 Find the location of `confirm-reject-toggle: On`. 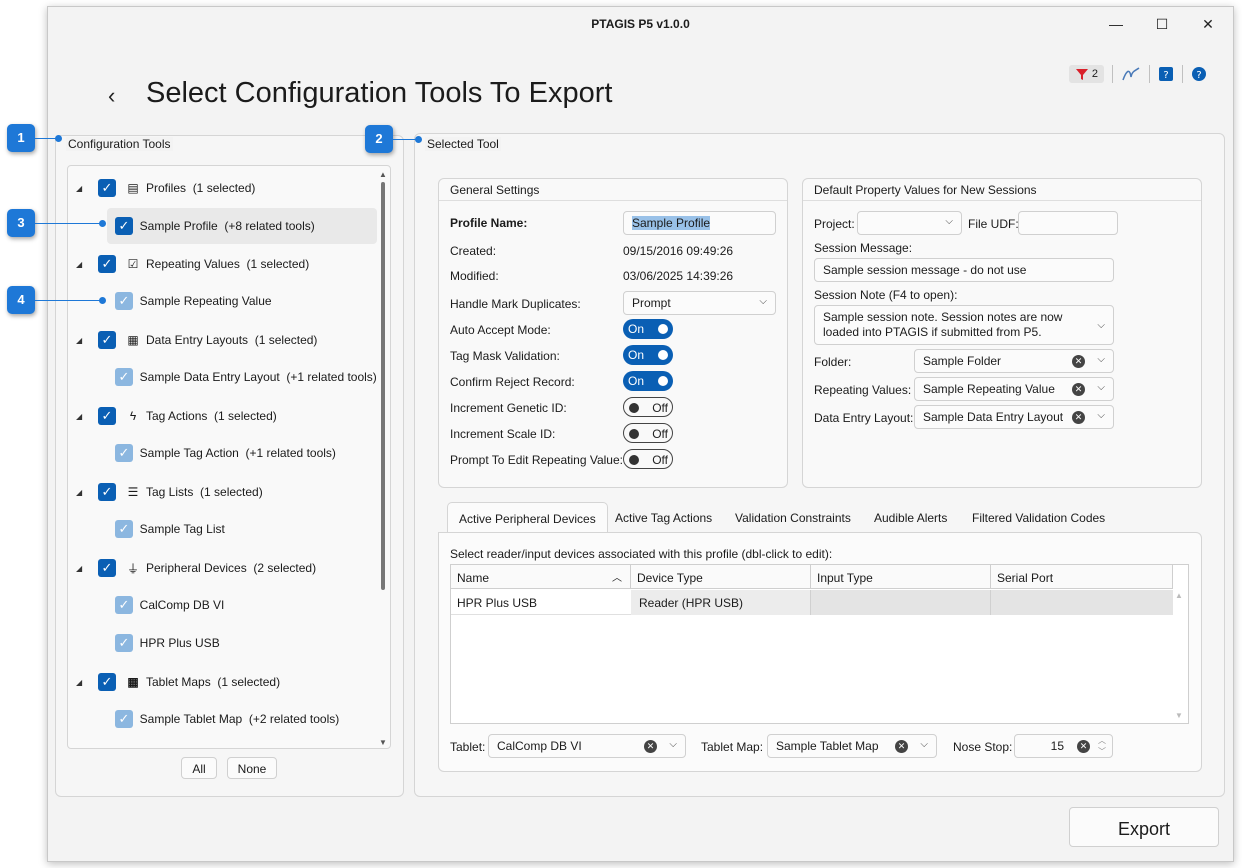

confirm-reject-toggle: On is located at coordinates (648, 381).